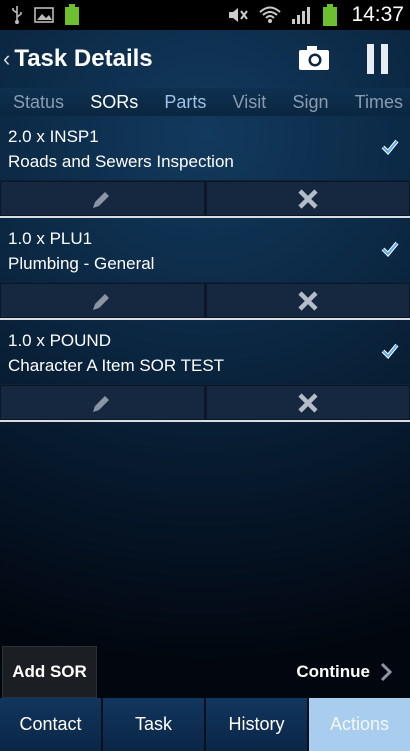  What do you see at coordinates (38, 102) in the screenshot?
I see `tab-status: Status` at bounding box center [38, 102].